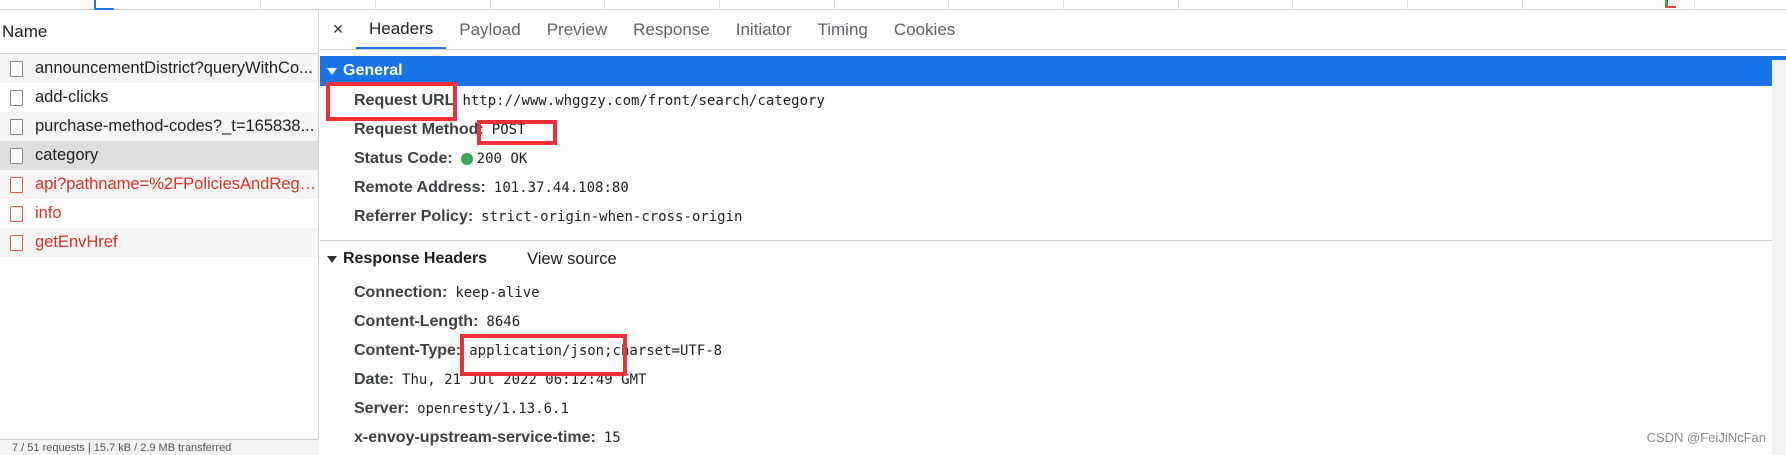 Image resolution: width=1786 pixels, height=455 pixels. What do you see at coordinates (159, 213) in the screenshot?
I see `request-row: info` at bounding box center [159, 213].